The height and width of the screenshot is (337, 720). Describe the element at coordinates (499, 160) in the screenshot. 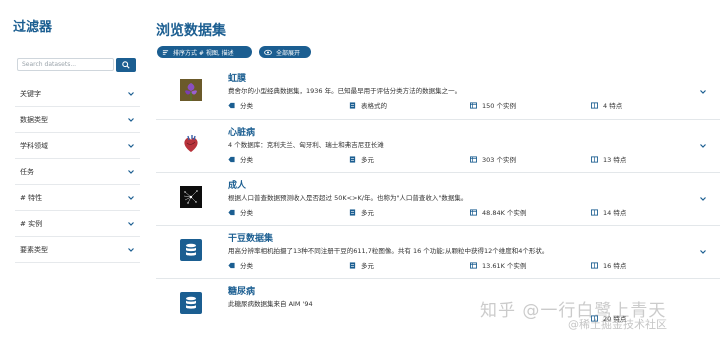

I see `meta-instances-label: 303 个实例` at that location.